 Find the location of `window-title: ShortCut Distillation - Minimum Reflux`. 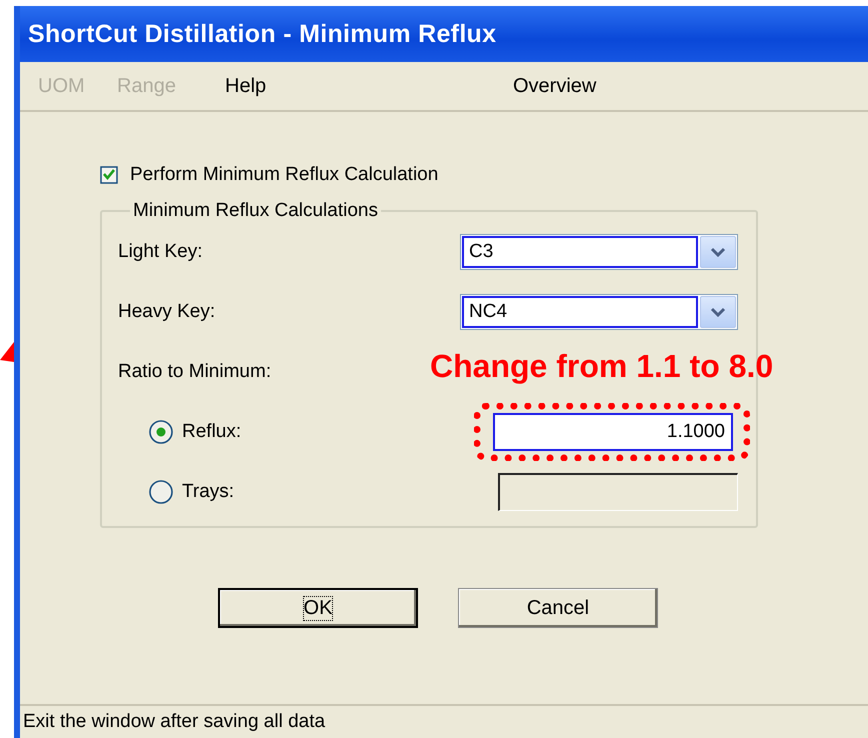

window-title: ShortCut Distillation - Minimum Reflux is located at coordinates (444, 34).